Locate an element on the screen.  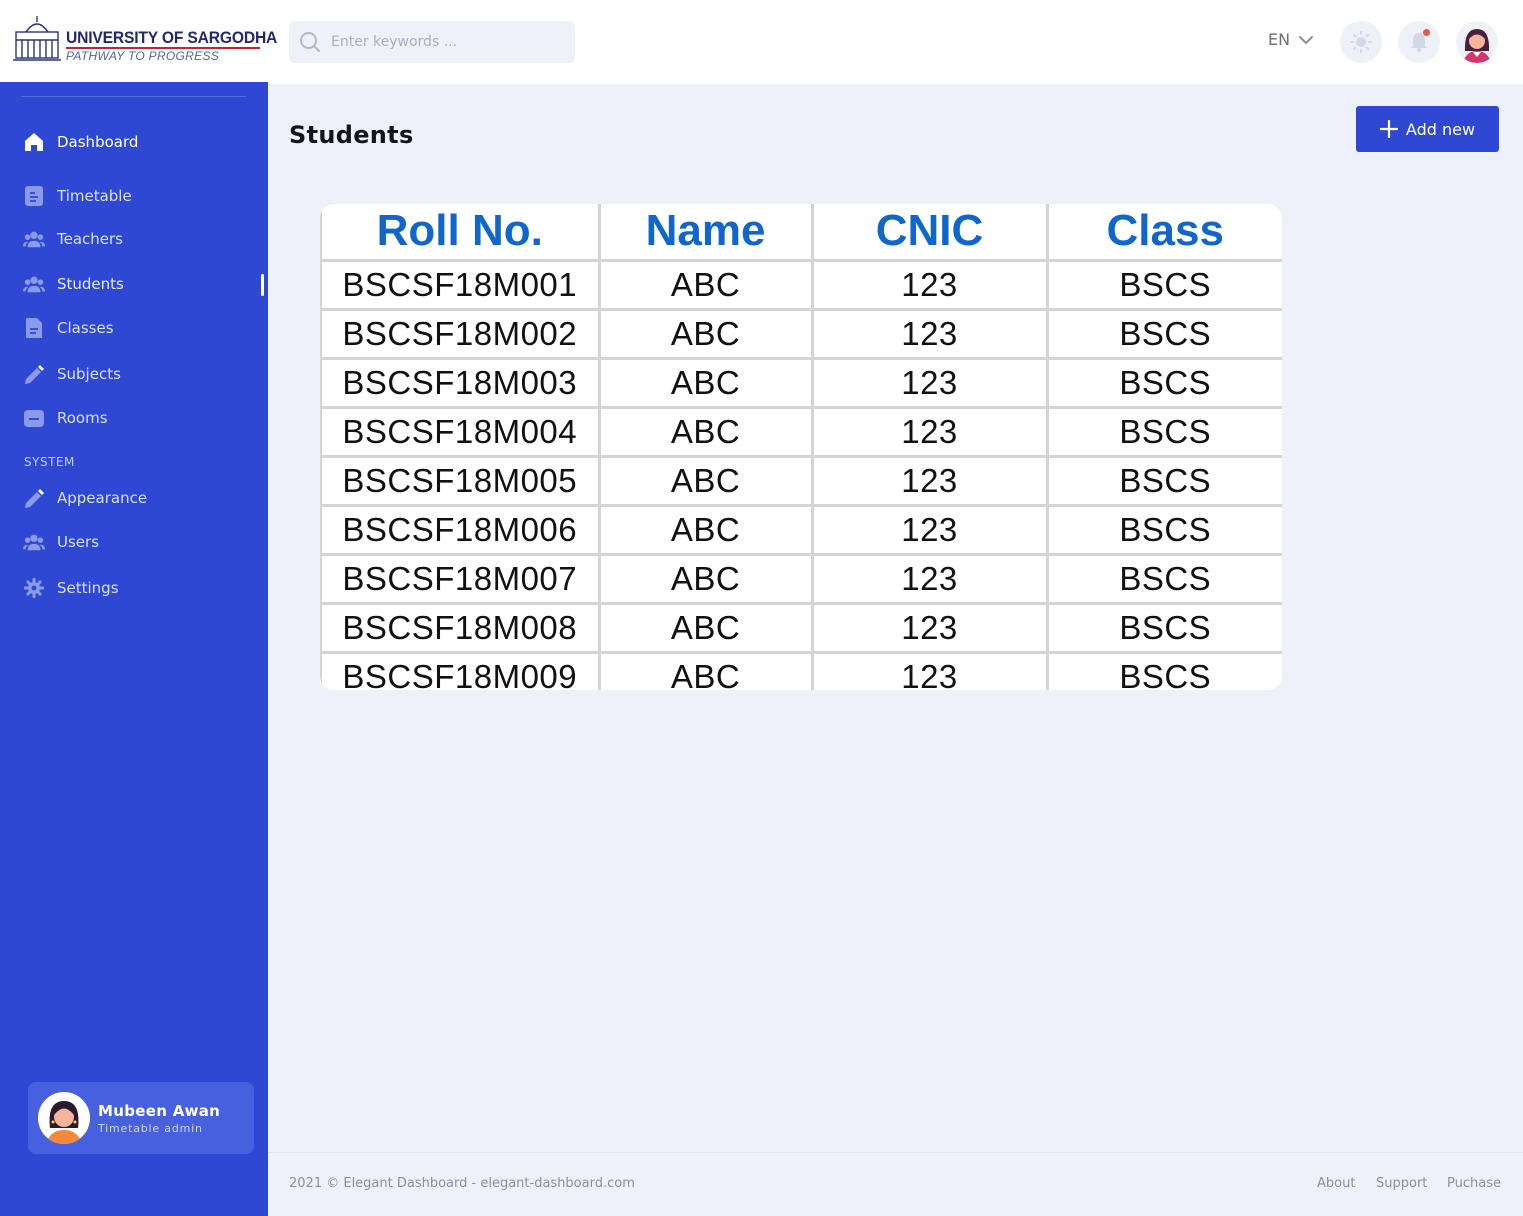
university-tagline: PATHWAY TO PROGRESS is located at coordinates (143, 56).